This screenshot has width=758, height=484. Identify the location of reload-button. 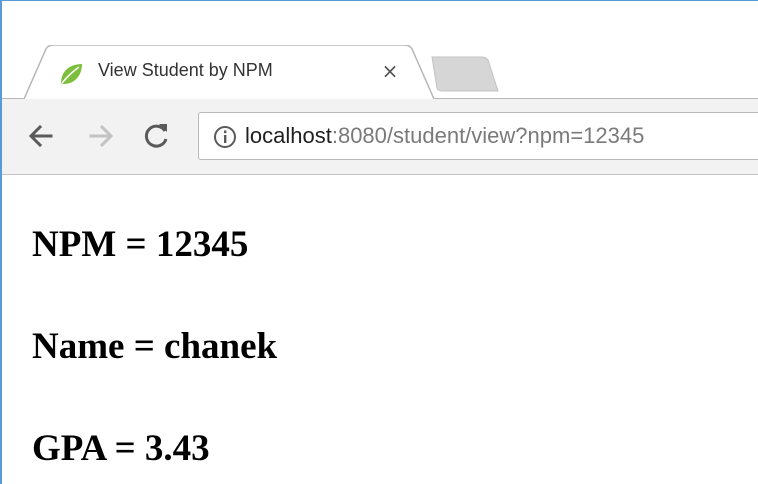
(157, 136).